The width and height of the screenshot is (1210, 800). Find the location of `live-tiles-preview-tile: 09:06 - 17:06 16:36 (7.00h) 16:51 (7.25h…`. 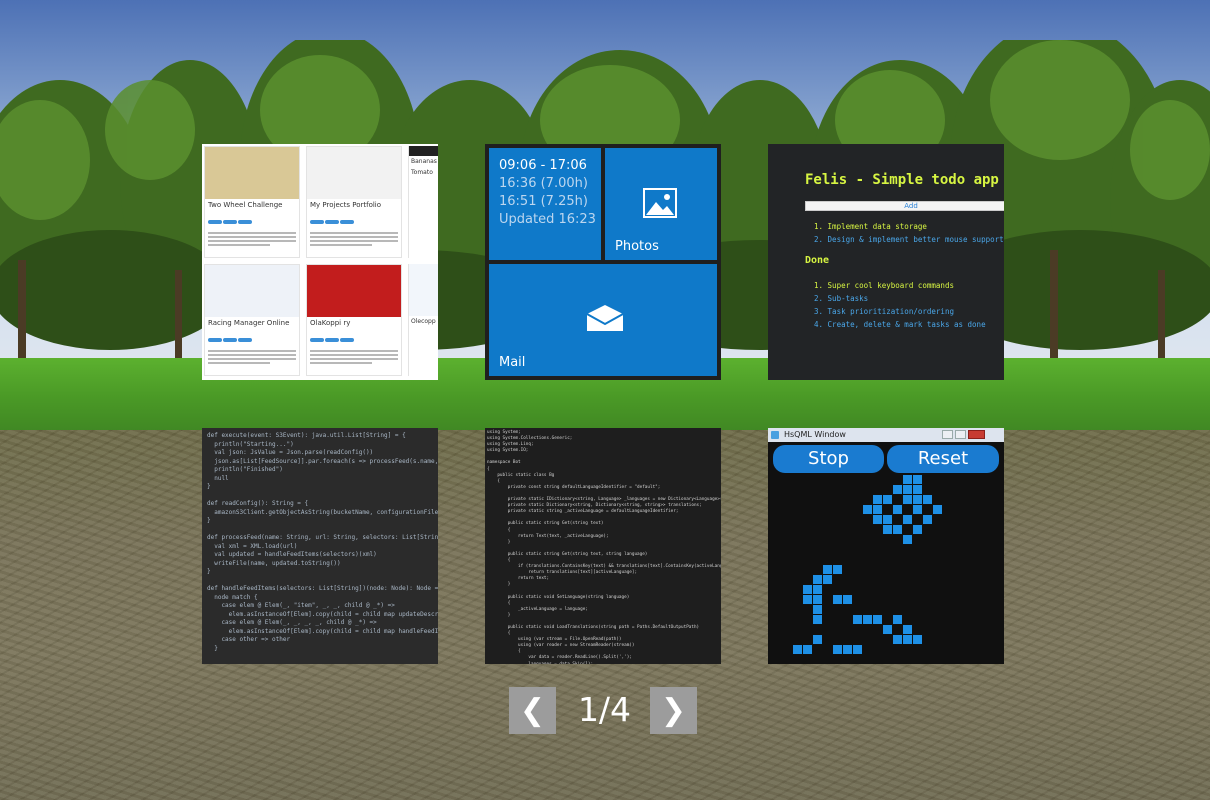

live-tiles-preview-tile: 09:06 - 17:06 16:36 (7.00h) 16:51 (7.25h… is located at coordinates (603, 262).